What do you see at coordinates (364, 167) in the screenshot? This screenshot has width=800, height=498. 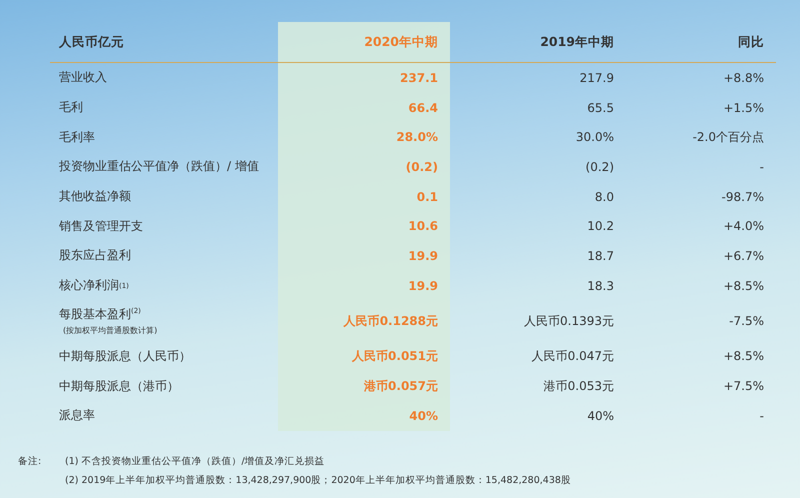 I see `table-cell: (0.2)` at bounding box center [364, 167].